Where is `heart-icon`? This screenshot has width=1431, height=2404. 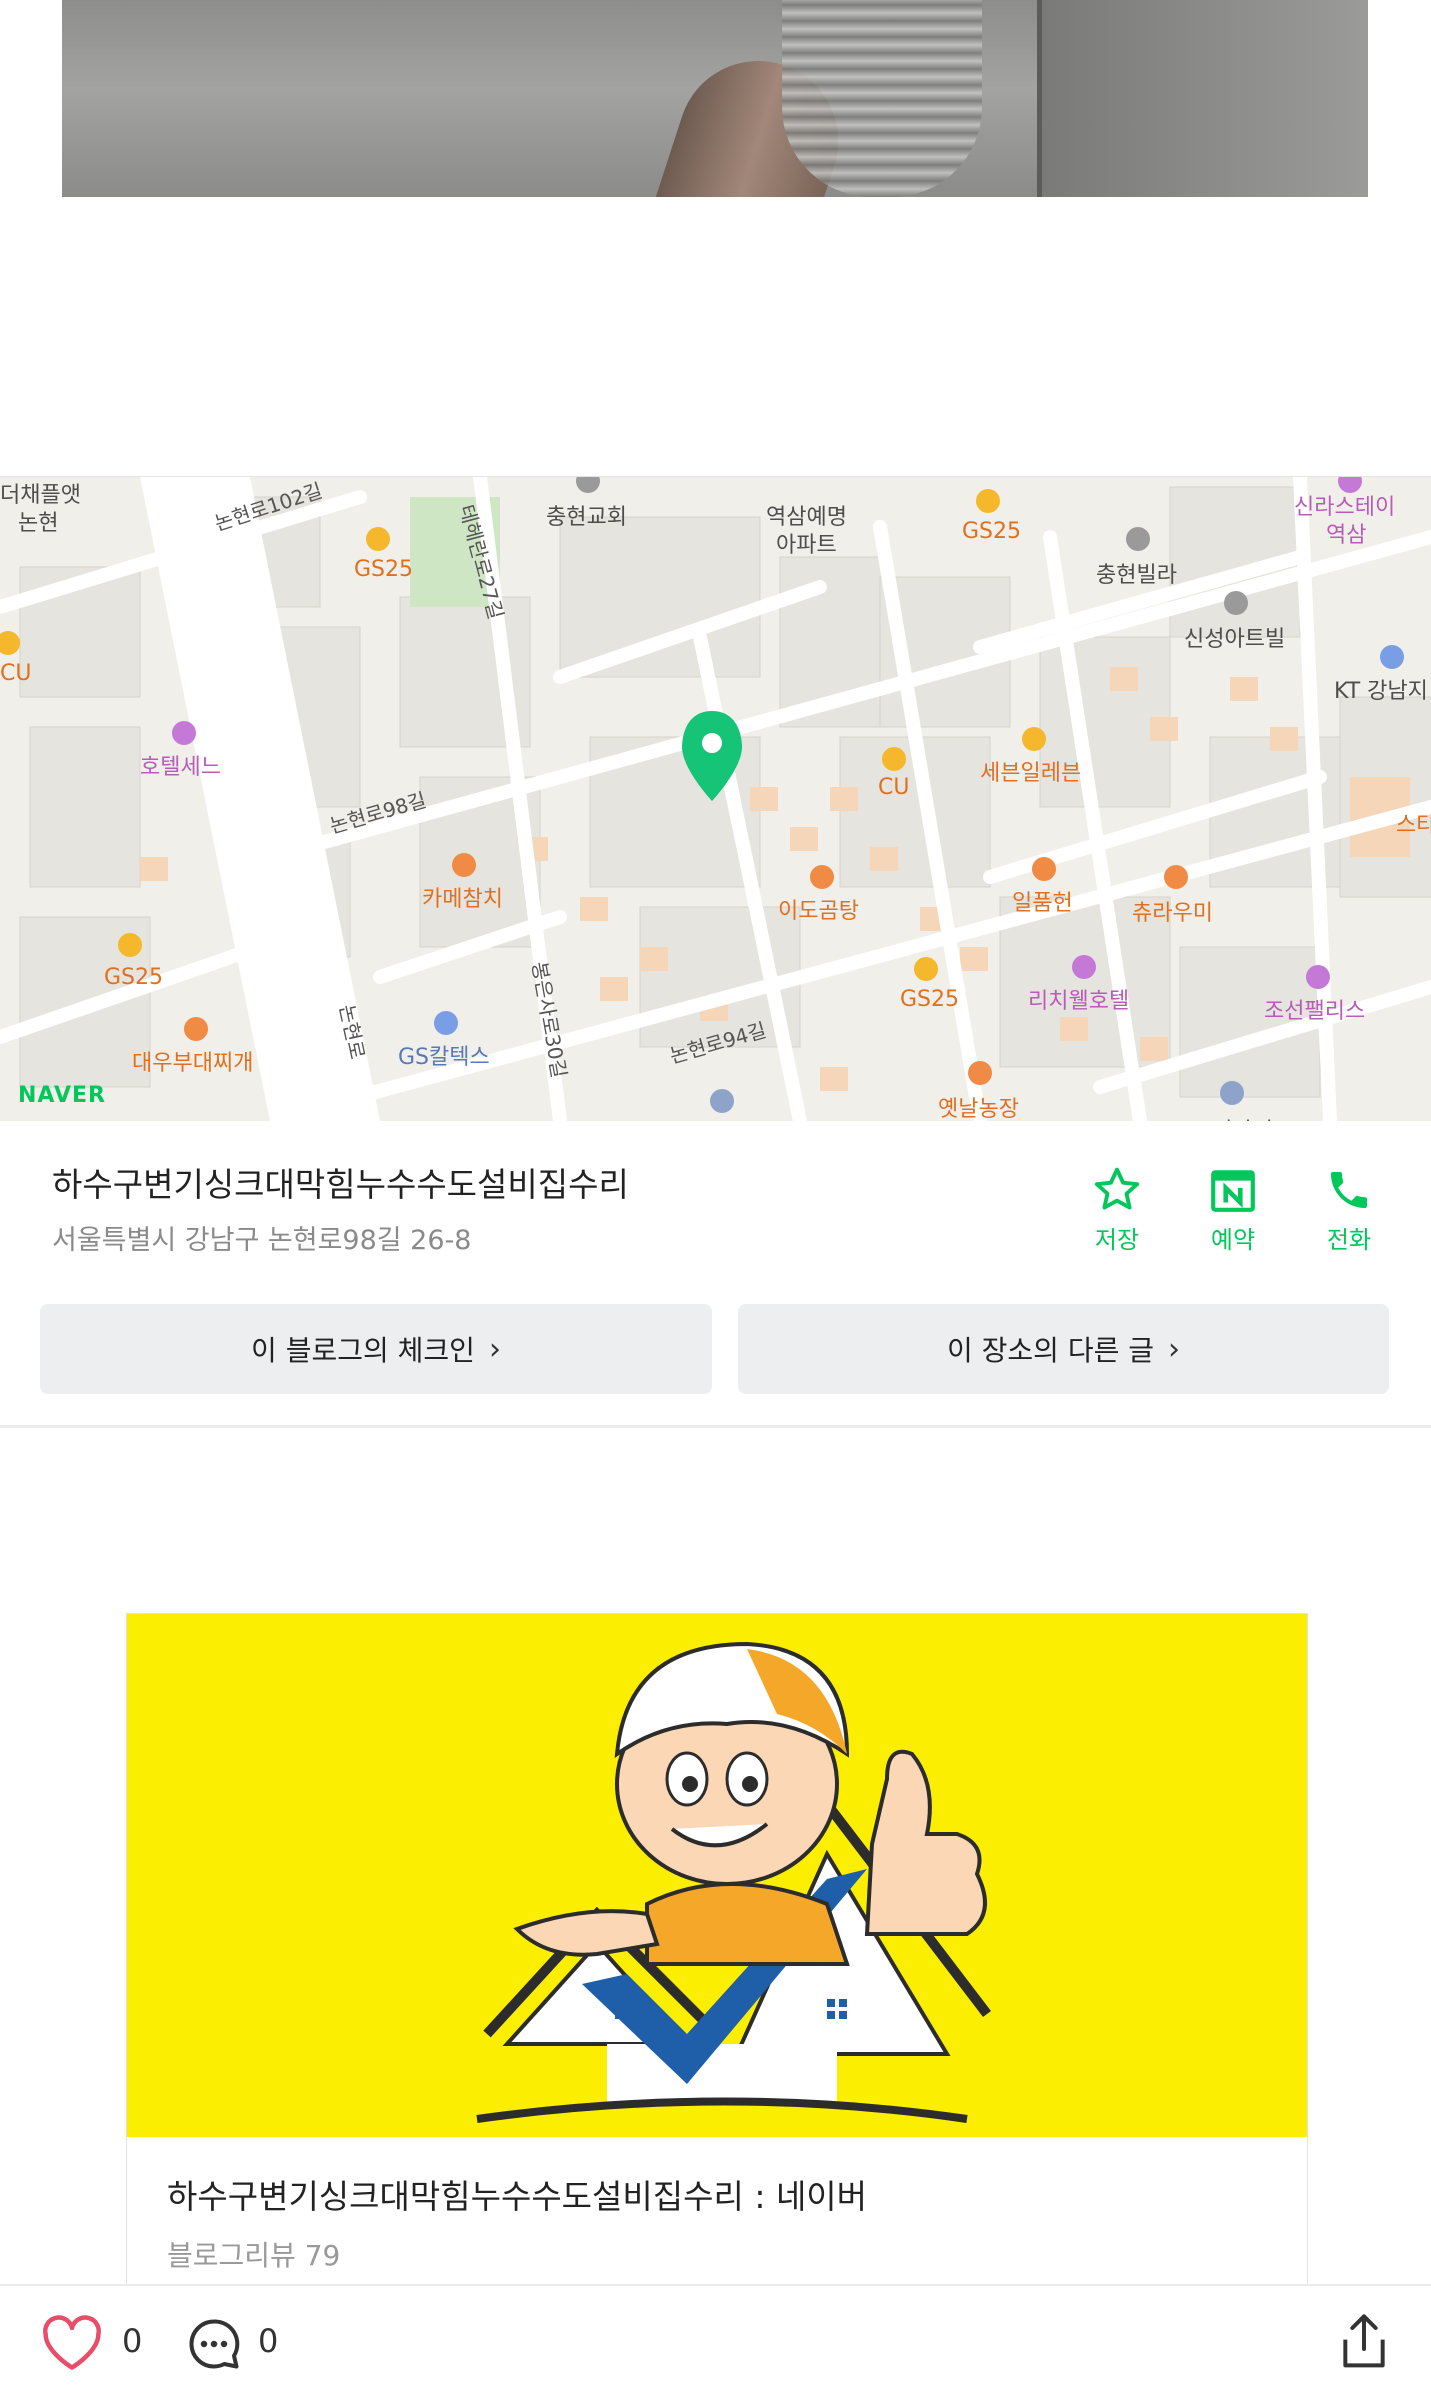 heart-icon is located at coordinates (72, 2345).